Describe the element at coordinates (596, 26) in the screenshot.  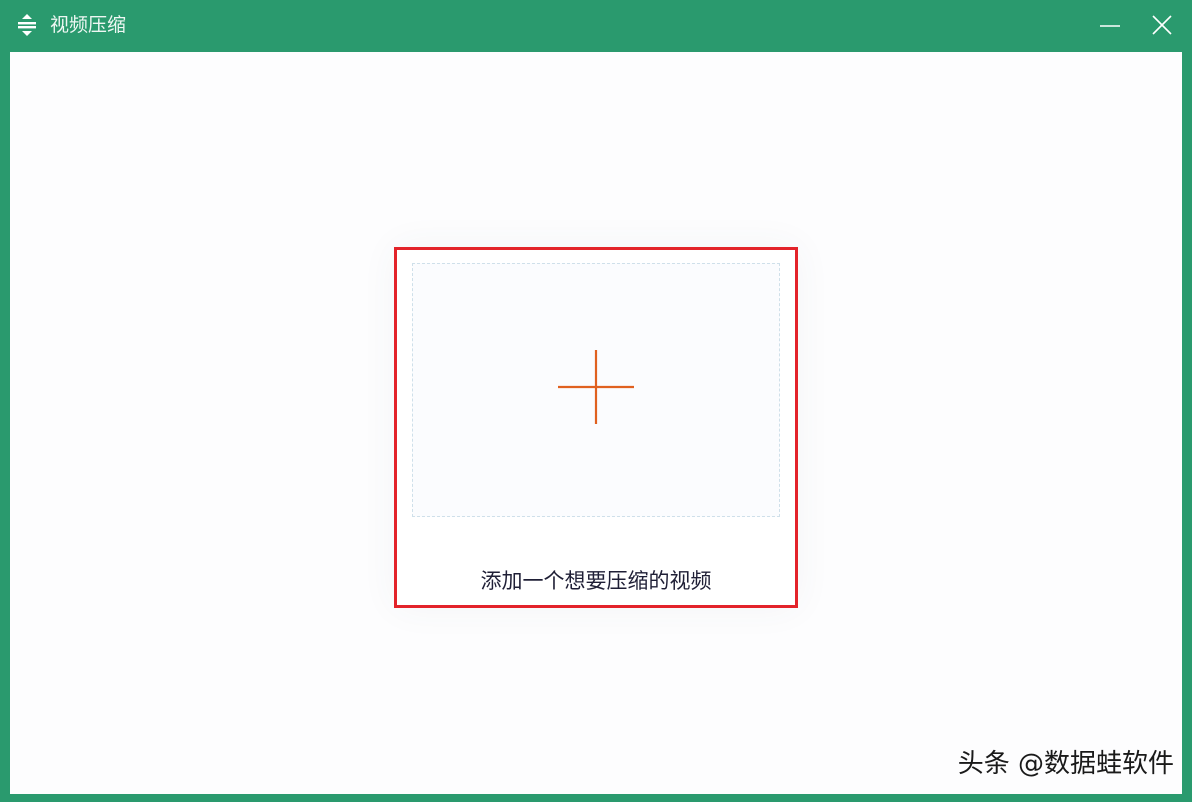
I see `title-bar: 视频压缩` at that location.